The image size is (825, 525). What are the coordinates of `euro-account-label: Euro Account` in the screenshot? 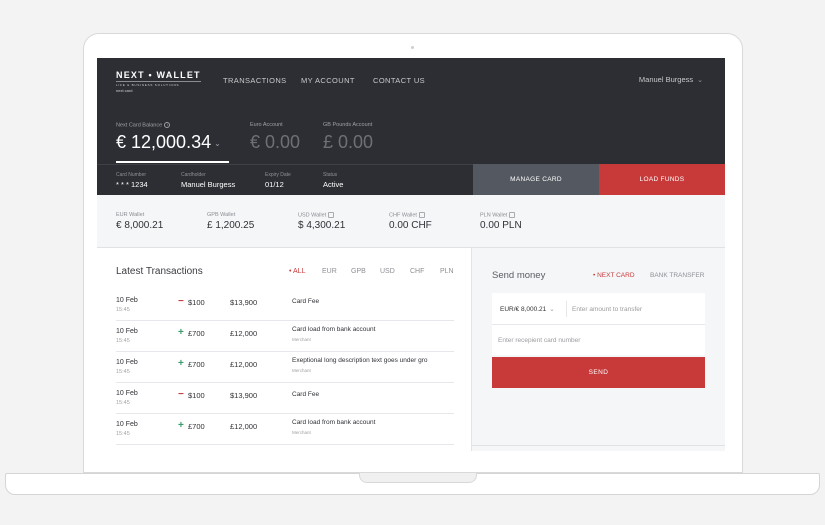 It's located at (266, 125).